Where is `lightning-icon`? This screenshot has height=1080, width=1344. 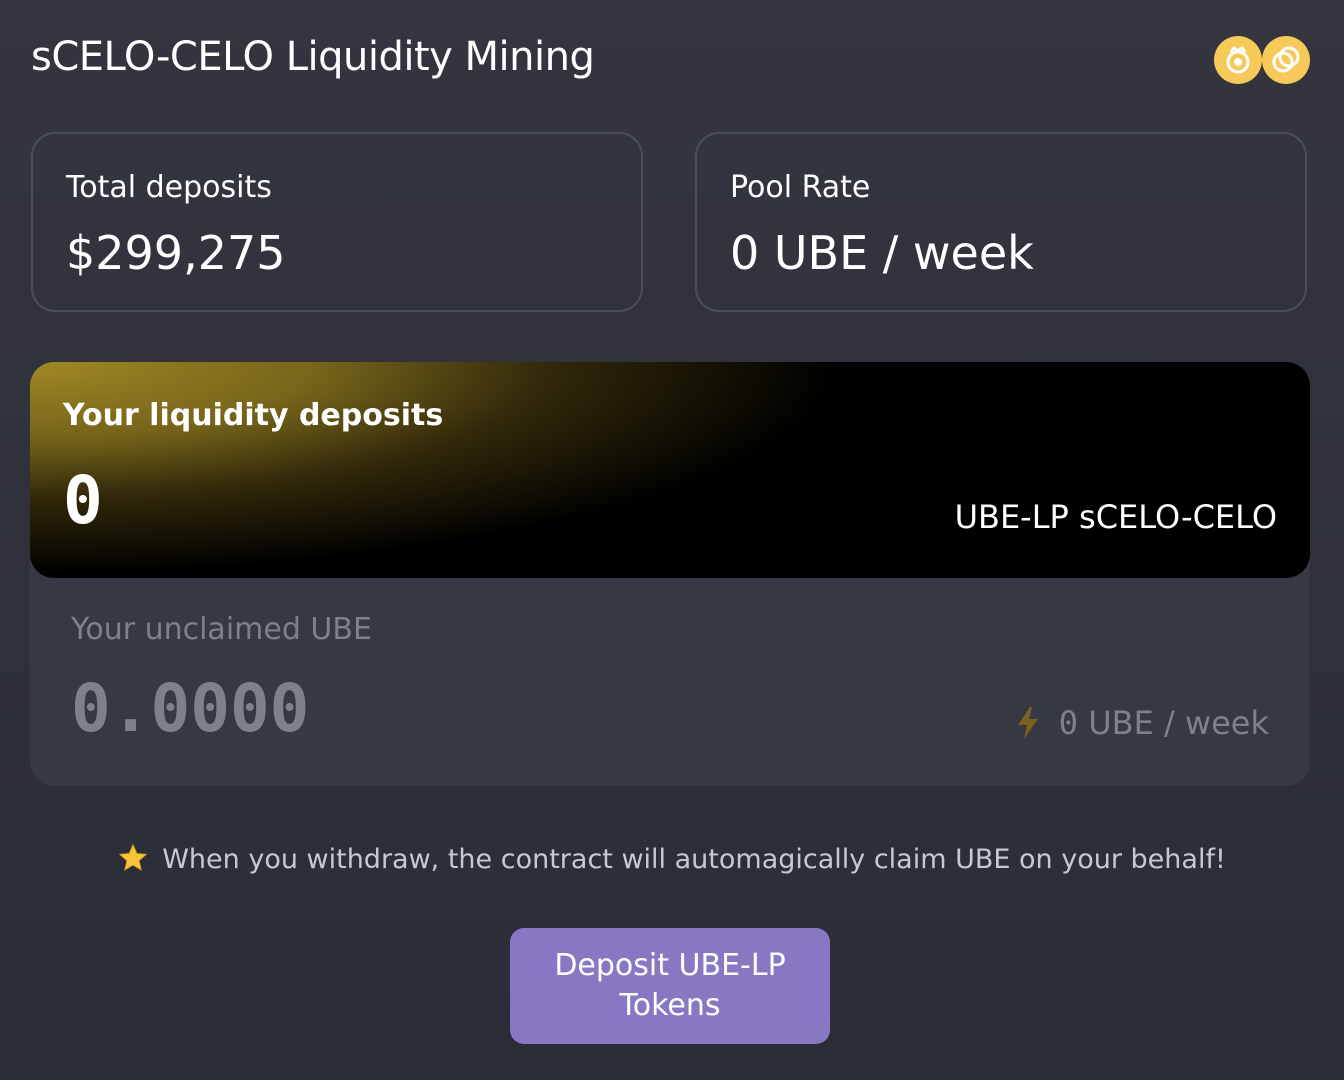
lightning-icon is located at coordinates (1028, 723).